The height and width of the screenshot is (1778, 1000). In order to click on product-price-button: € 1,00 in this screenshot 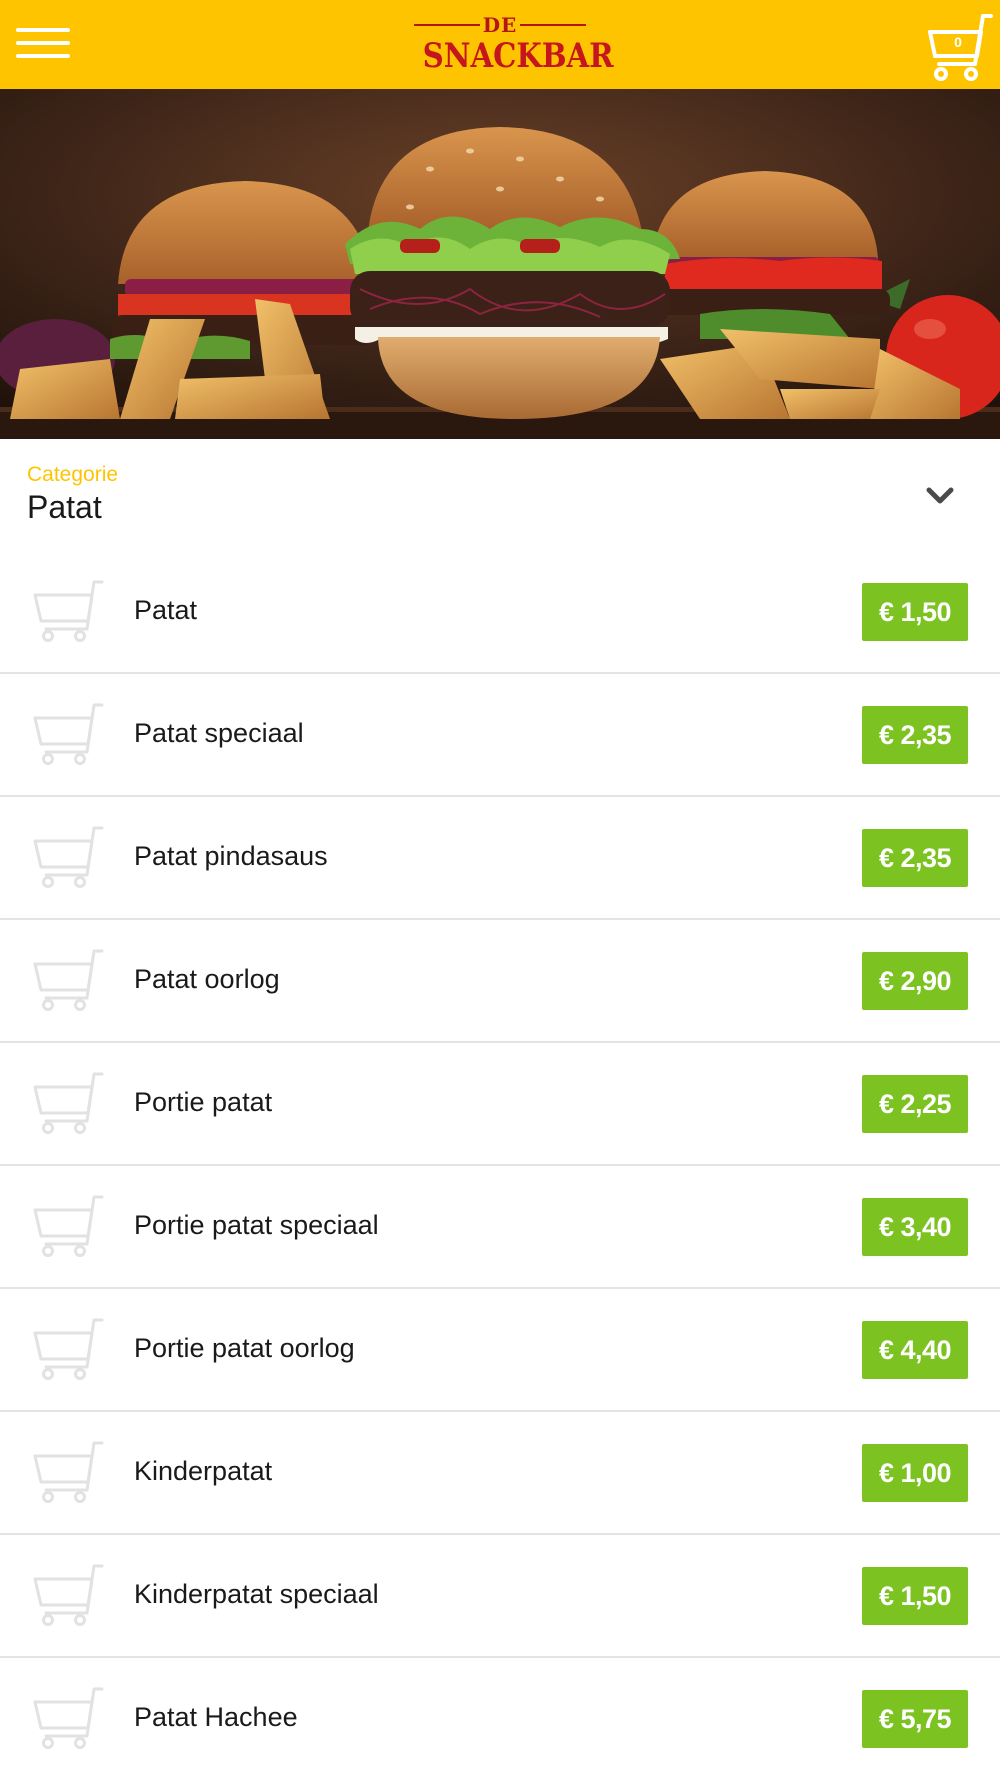, I will do `click(915, 1473)`.